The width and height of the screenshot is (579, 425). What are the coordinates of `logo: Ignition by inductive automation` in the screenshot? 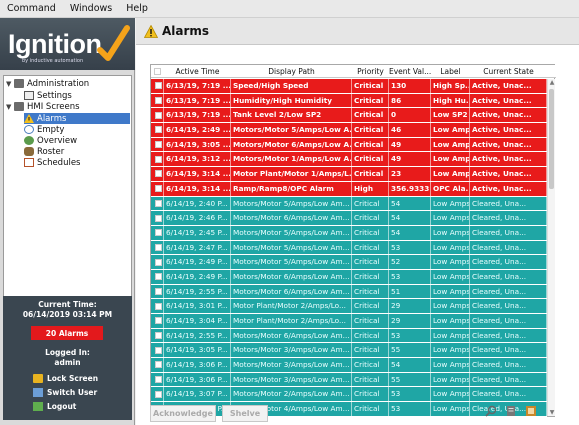 It's located at (67, 44).